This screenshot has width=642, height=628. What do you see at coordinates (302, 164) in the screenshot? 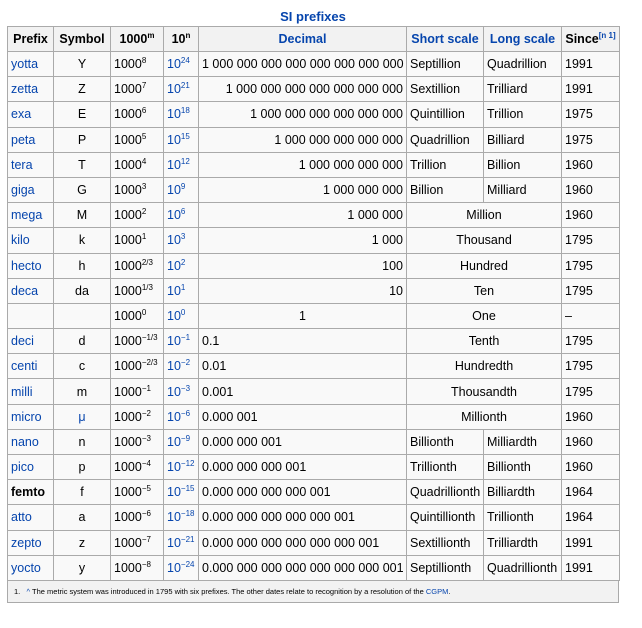
I see `decimal-value: 1 000 000 000 000` at bounding box center [302, 164].